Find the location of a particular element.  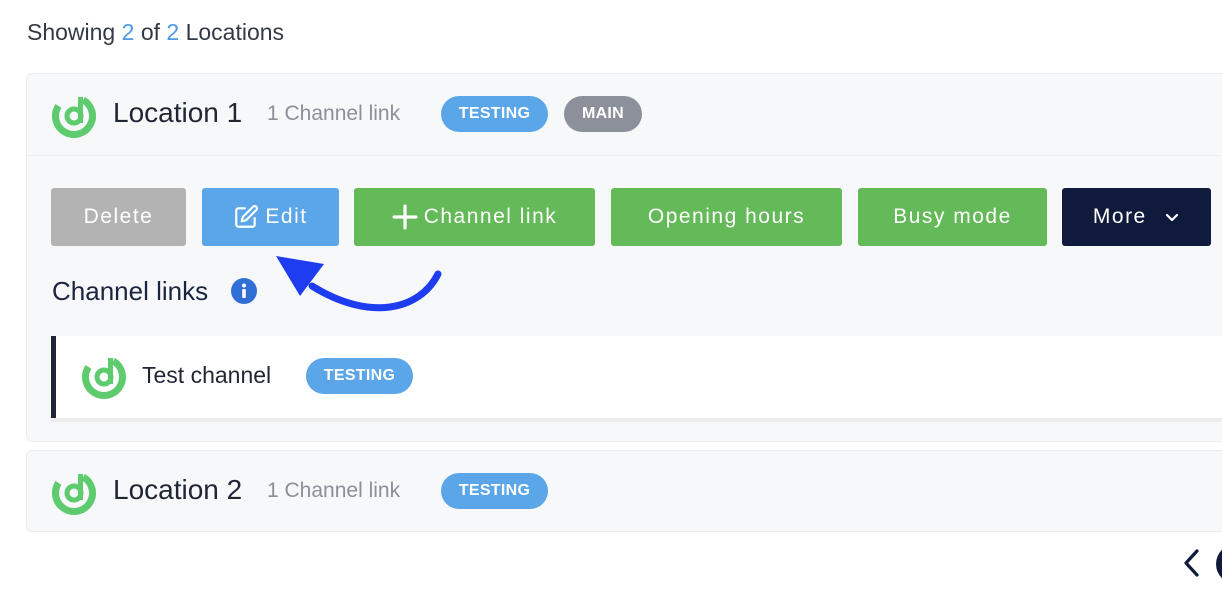

channel-link-button-label: Channel link is located at coordinates (490, 216).